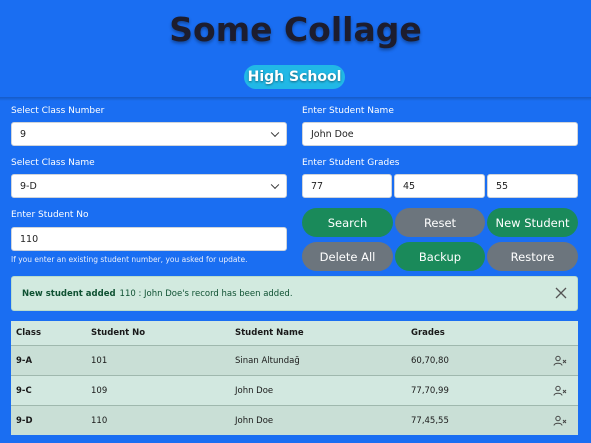 This screenshot has width=591, height=443. Describe the element at coordinates (29, 333) in the screenshot. I see `header-class: Class` at that location.